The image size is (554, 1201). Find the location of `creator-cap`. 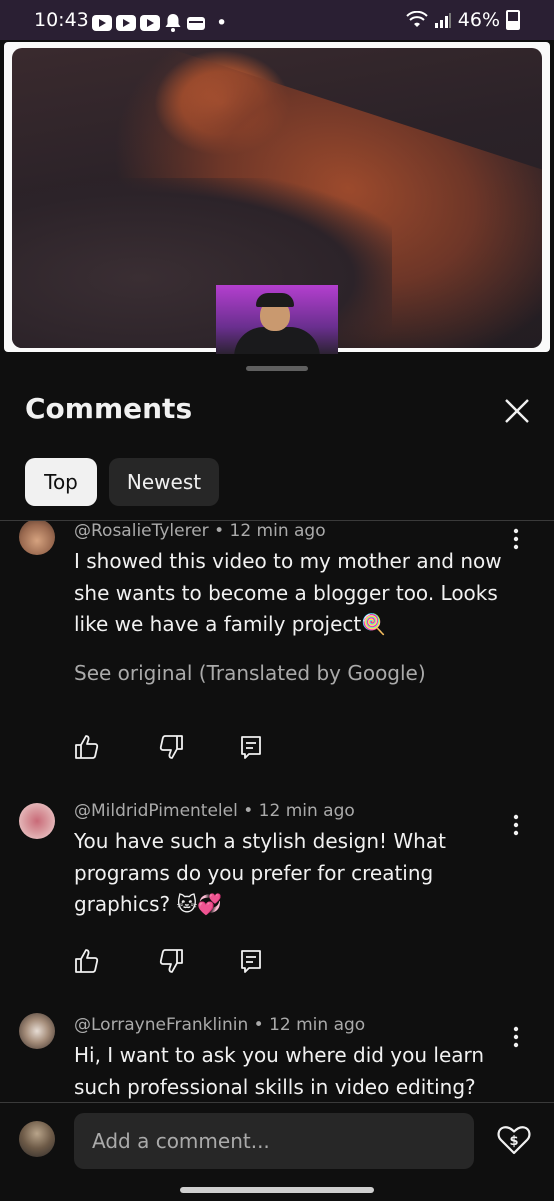

creator-cap is located at coordinates (275, 300).